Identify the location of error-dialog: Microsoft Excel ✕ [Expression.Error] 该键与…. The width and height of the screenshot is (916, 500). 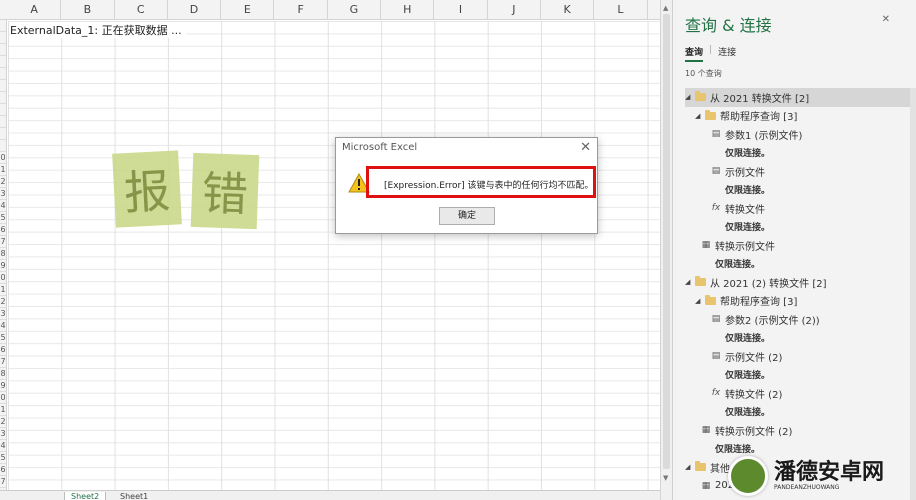
(466, 185).